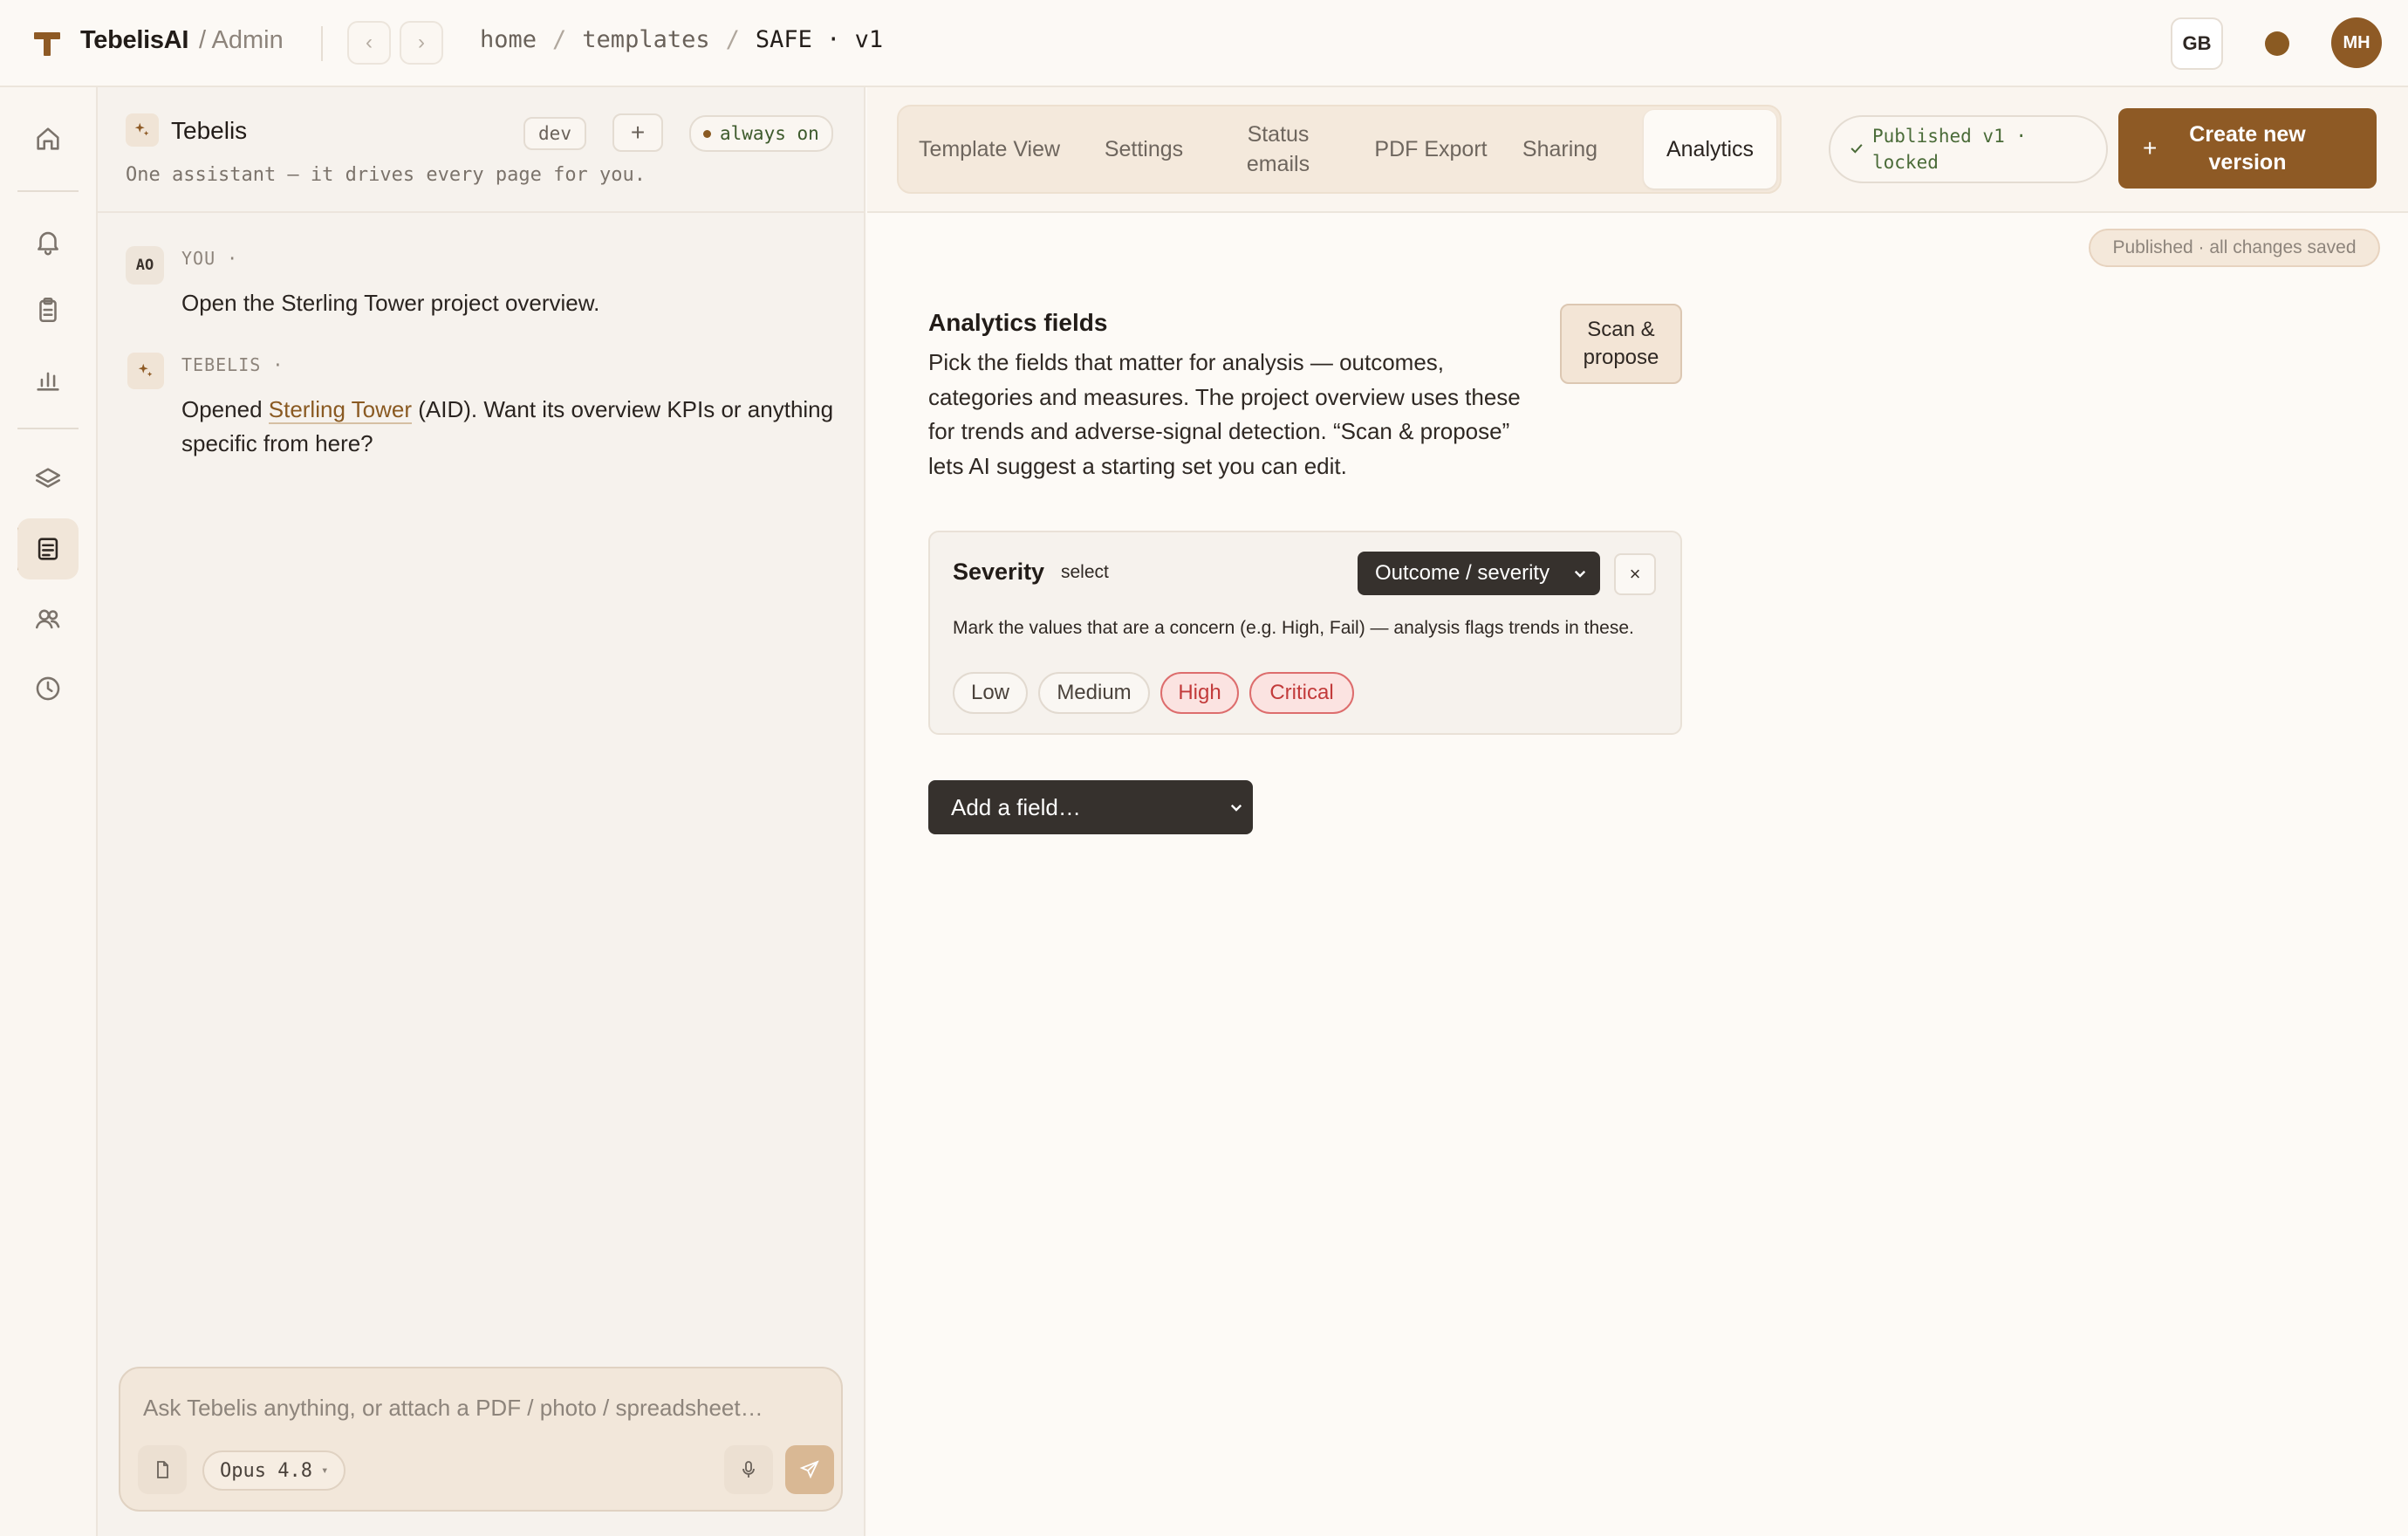 The height and width of the screenshot is (1536, 2408). I want to click on bar-chart-icon, so click(48, 381).